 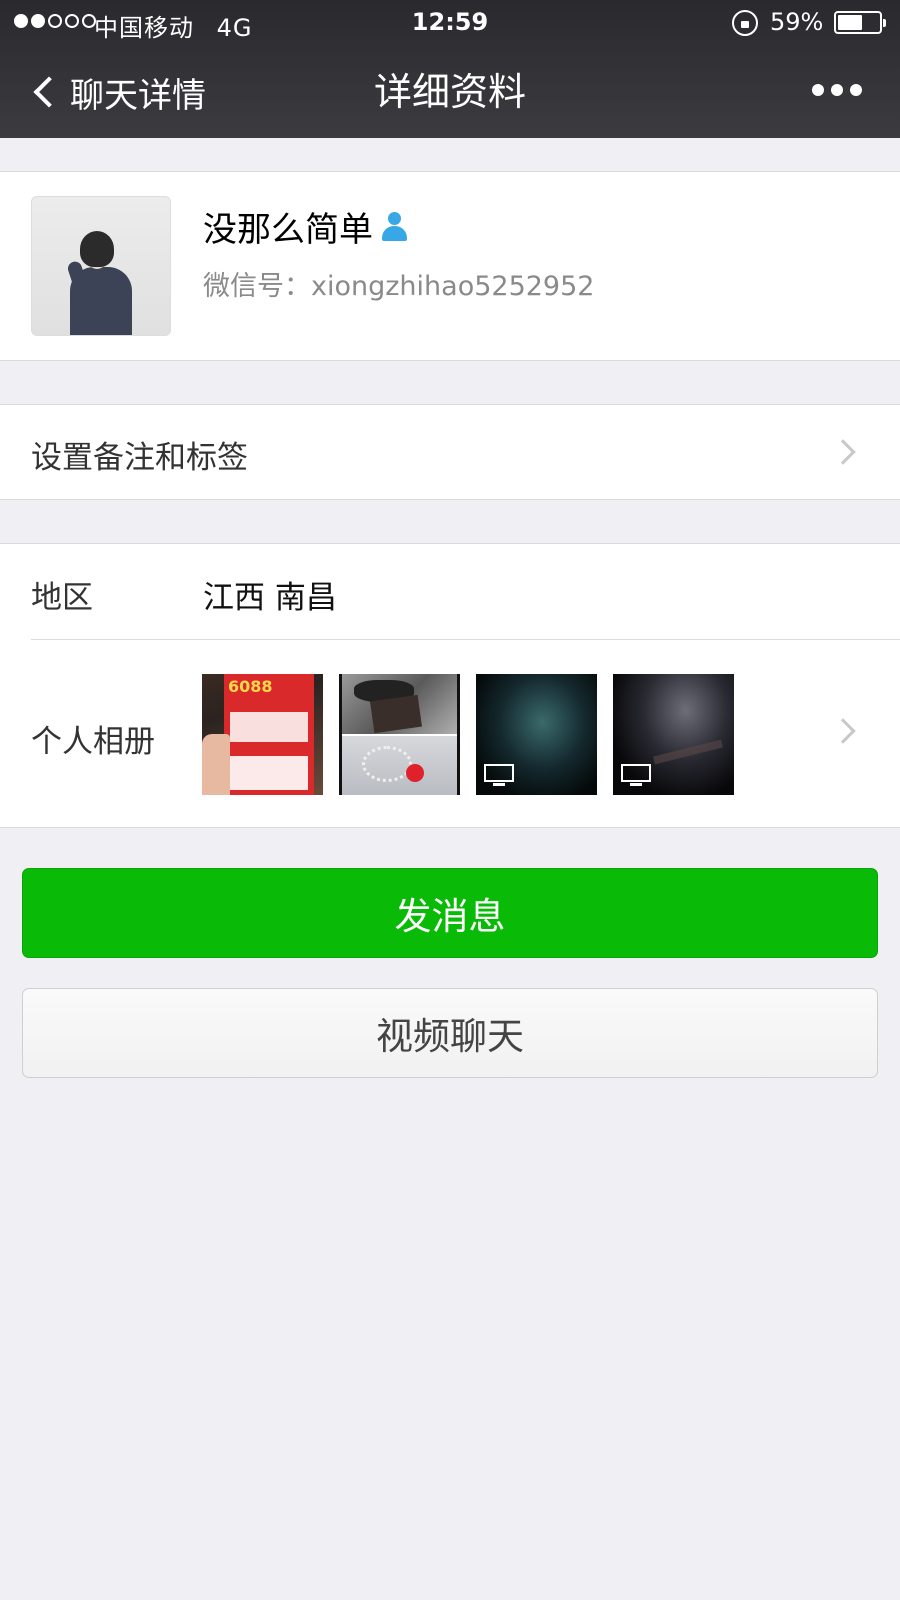 I want to click on nav-bar: 详细资料 聊天详情, so click(x=450, y=92).